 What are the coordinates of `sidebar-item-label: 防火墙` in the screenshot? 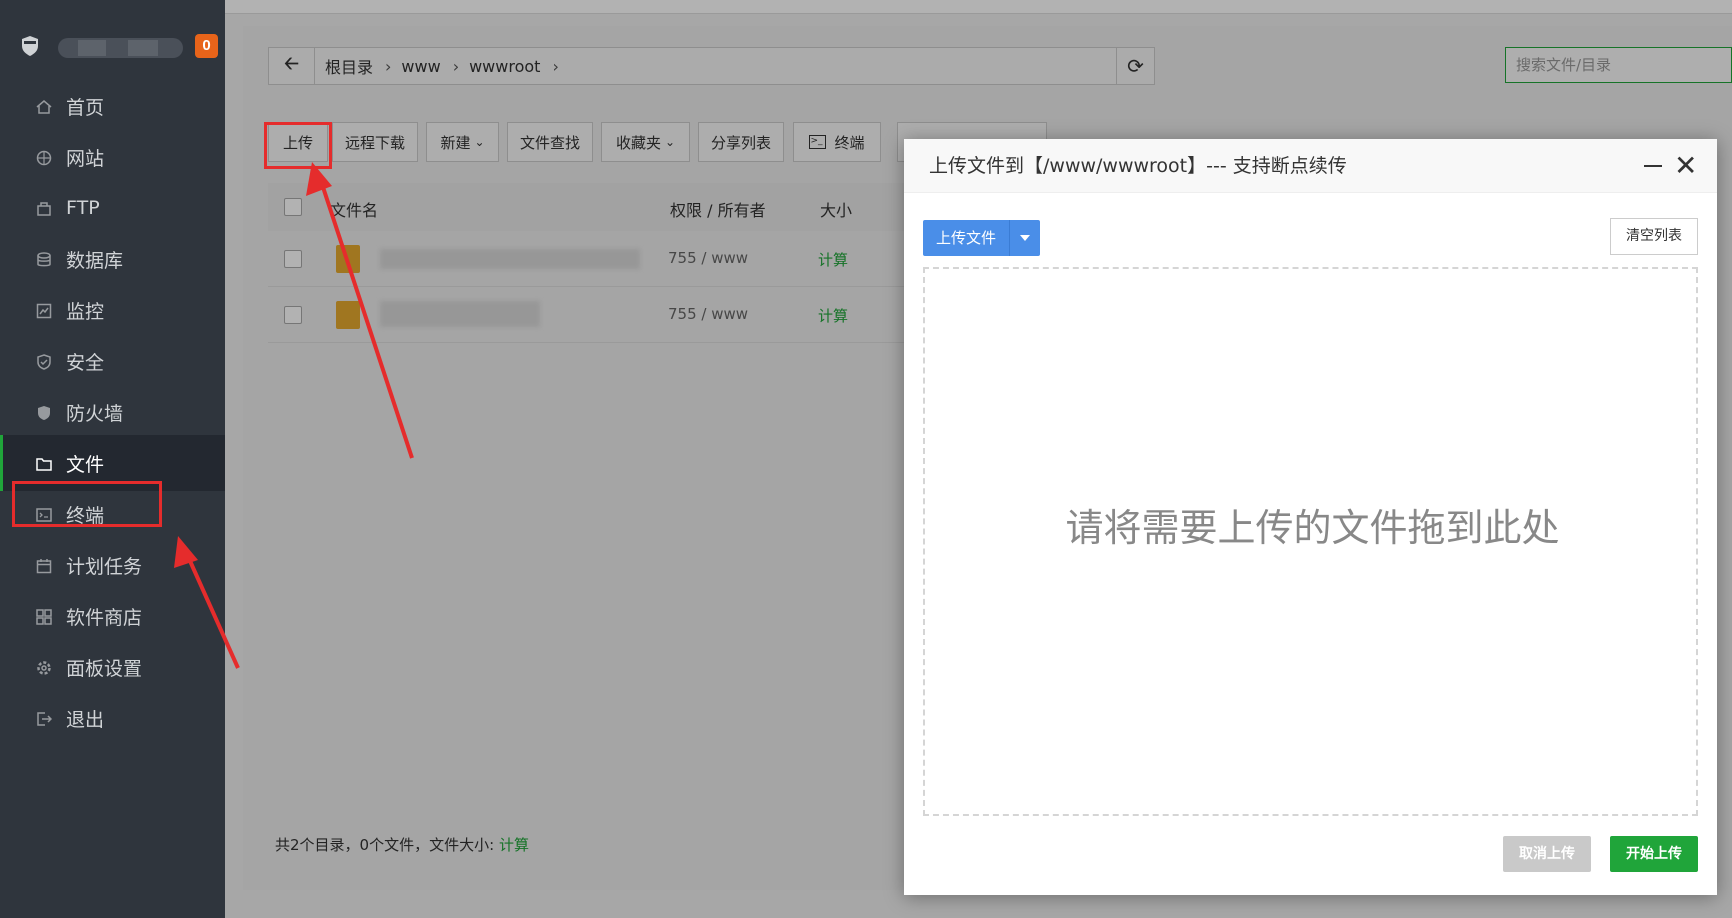 It's located at (95, 413).